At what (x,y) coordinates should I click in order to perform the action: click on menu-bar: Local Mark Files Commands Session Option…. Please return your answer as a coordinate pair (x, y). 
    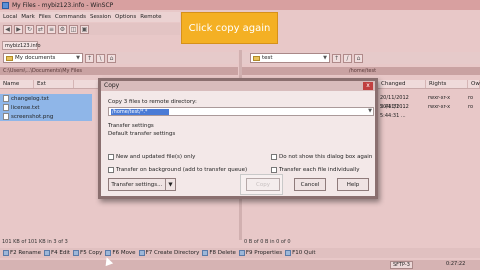
    Looking at the image, I should click on (90, 17).